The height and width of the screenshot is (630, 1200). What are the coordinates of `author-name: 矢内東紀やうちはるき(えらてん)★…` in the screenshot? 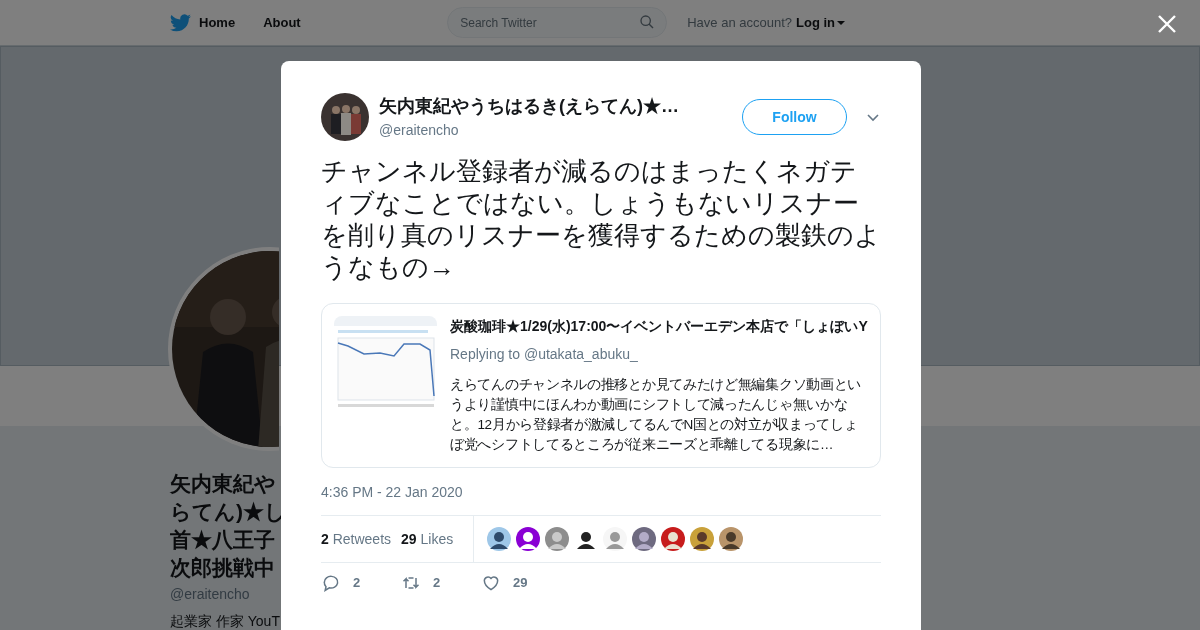 It's located at (529, 106).